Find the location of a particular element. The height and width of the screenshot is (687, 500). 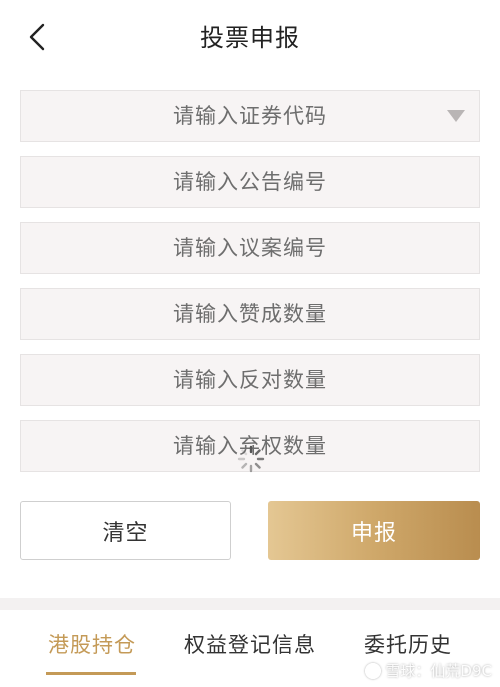

oppose-qty-field is located at coordinates (250, 380).